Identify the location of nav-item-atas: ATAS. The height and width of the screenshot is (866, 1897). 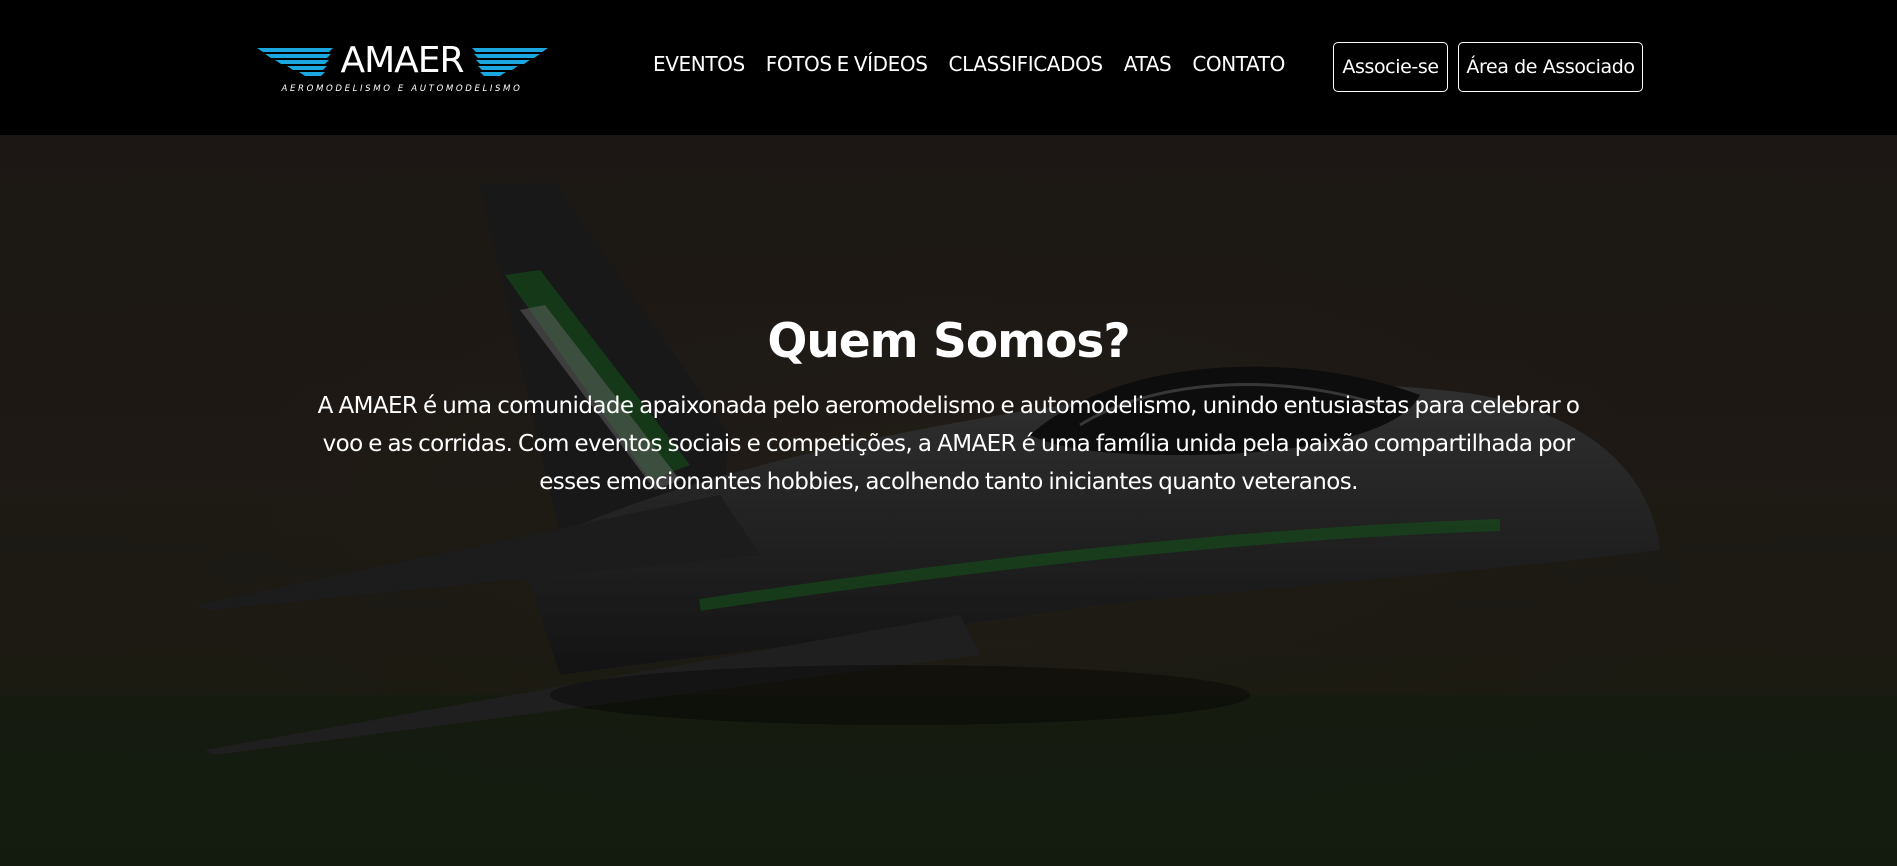
(1148, 64).